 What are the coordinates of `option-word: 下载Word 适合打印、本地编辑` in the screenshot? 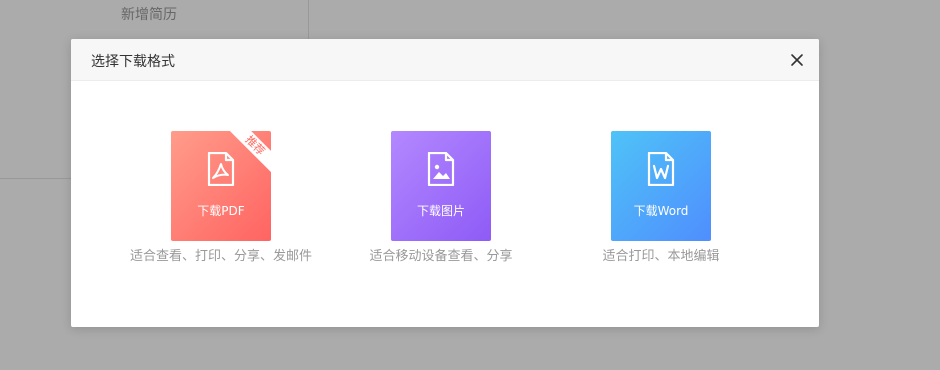 It's located at (661, 201).